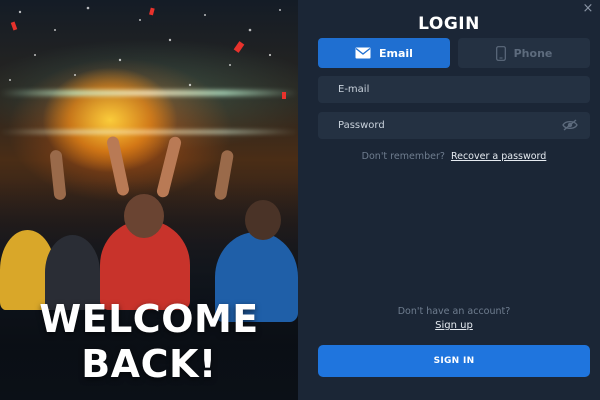 Image resolution: width=600 pixels, height=400 pixels. What do you see at coordinates (454, 325) in the screenshot?
I see `signup-link: Sign up` at bounding box center [454, 325].